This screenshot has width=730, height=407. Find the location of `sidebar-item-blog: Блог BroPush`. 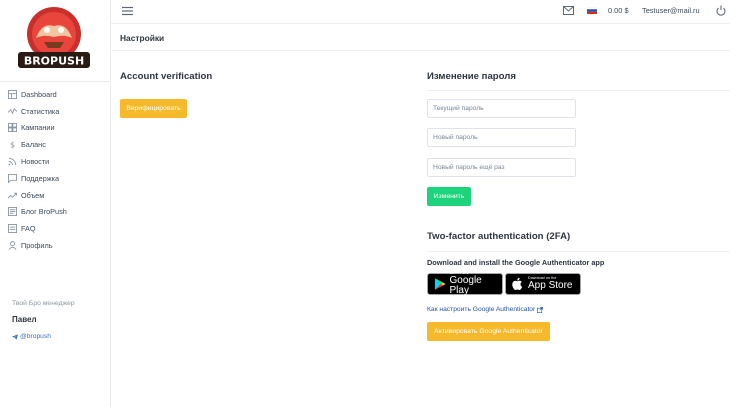

sidebar-item-blog: Блог BroPush is located at coordinates (37, 212).